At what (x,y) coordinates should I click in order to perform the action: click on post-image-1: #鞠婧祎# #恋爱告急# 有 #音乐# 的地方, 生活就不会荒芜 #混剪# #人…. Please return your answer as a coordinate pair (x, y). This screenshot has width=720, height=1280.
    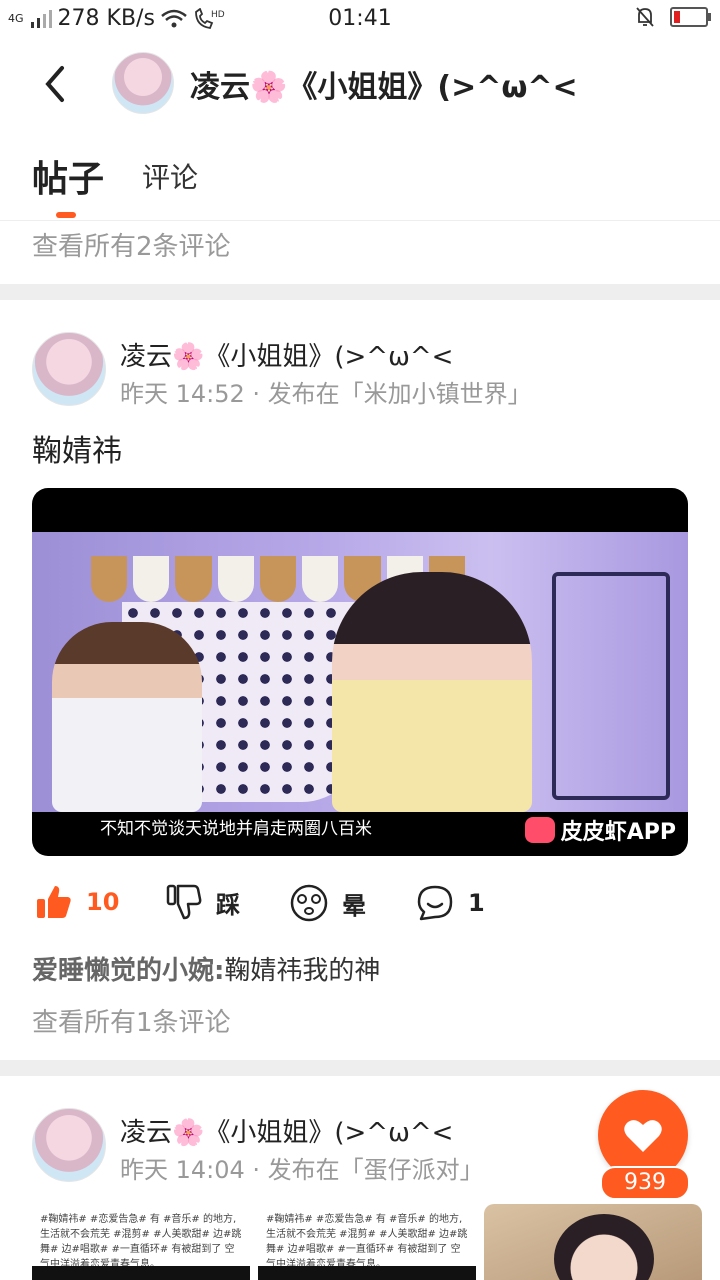
    Looking at the image, I should click on (141, 1242).